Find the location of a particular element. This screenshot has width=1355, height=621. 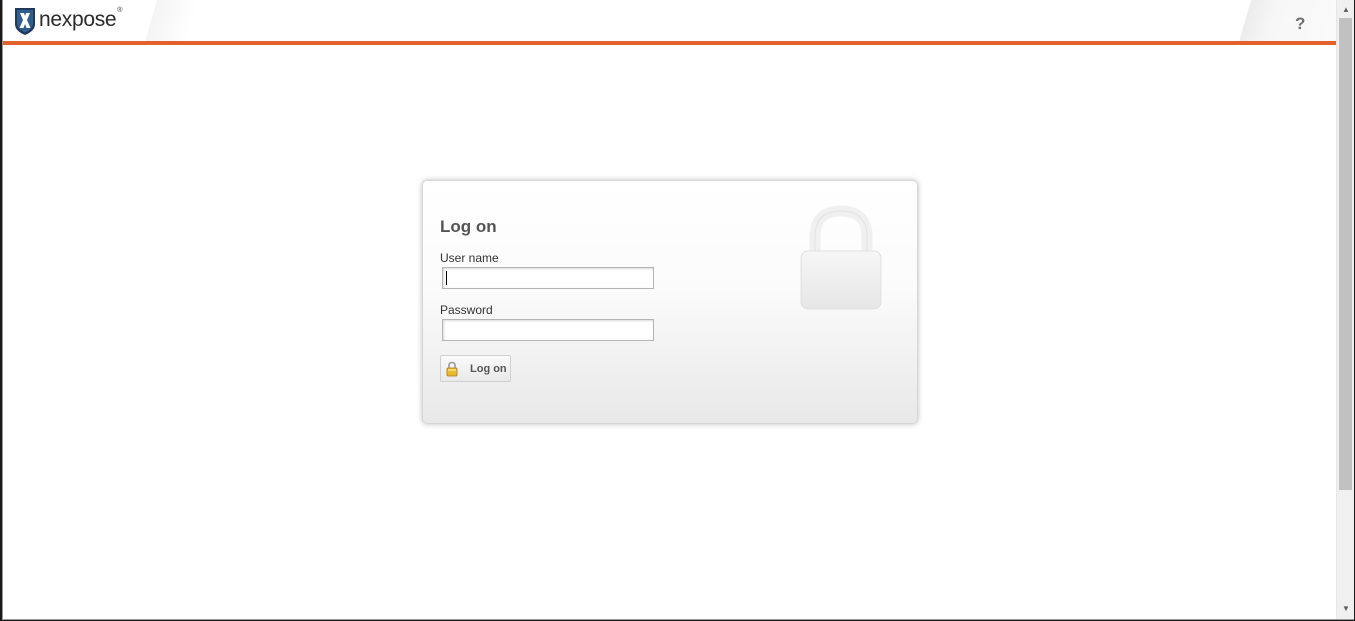

header-accent-bar is located at coordinates (669, 43).